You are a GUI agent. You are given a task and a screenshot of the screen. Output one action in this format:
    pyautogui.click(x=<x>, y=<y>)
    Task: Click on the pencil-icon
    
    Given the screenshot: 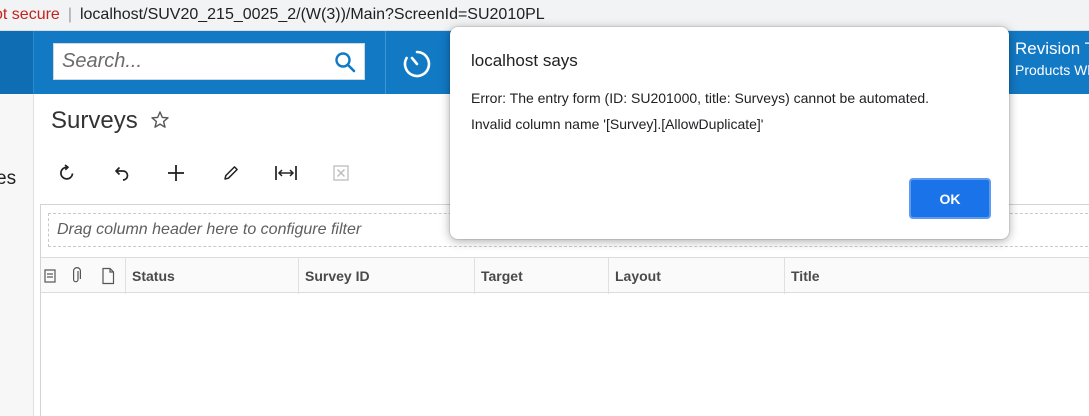 What is the action you would take?
    pyautogui.click(x=231, y=173)
    